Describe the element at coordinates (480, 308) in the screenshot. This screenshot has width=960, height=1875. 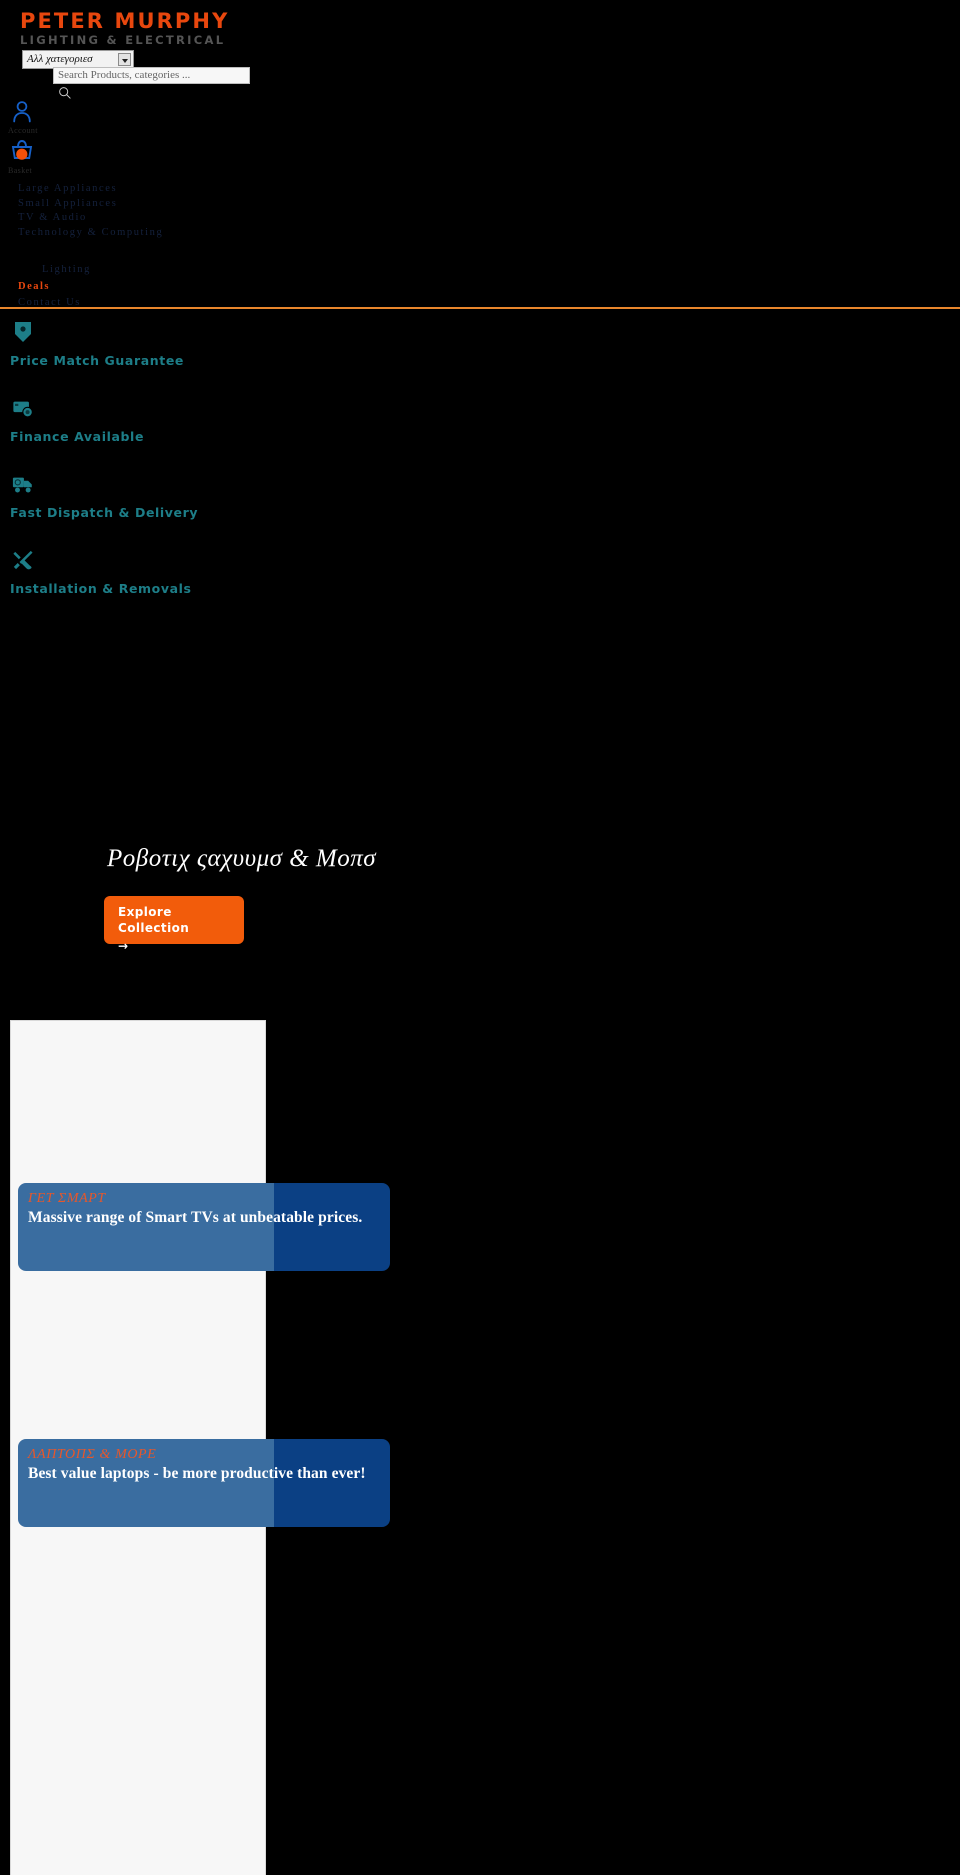
I see `nav-divider` at that location.